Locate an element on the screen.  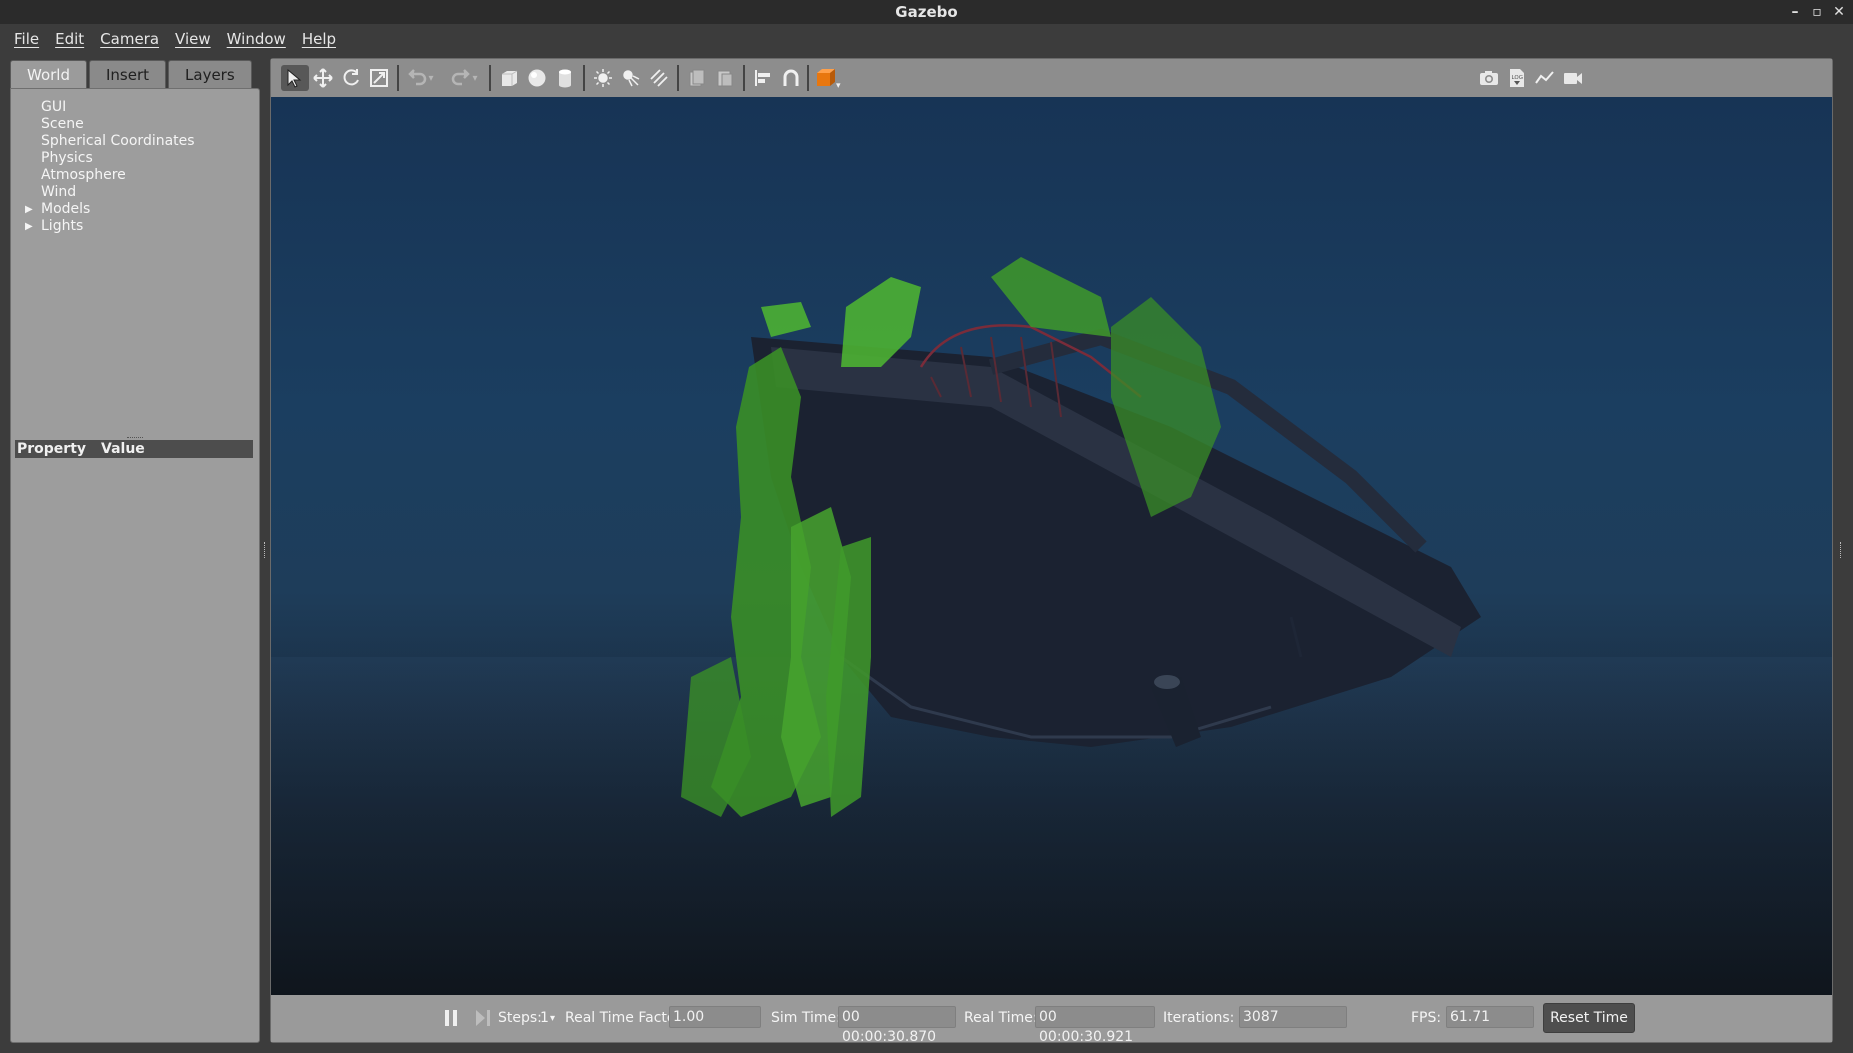
tree-item-atmosphere: Atmosphere is located at coordinates (109, 175).